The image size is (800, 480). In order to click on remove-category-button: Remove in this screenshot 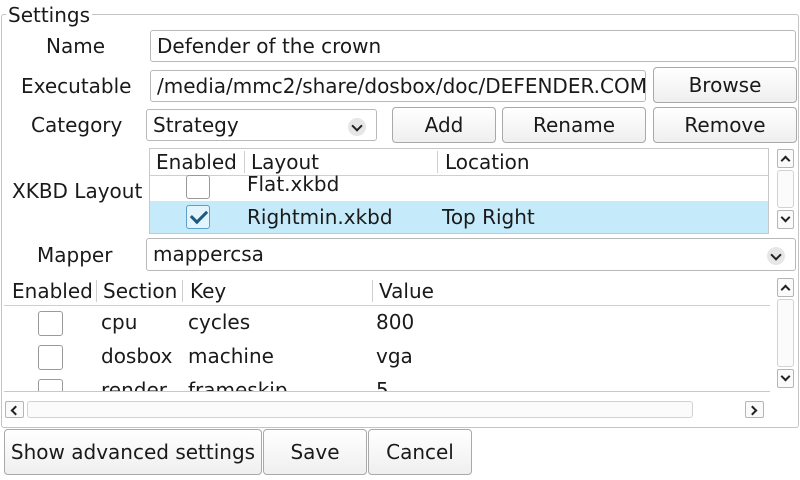, I will do `click(725, 125)`.